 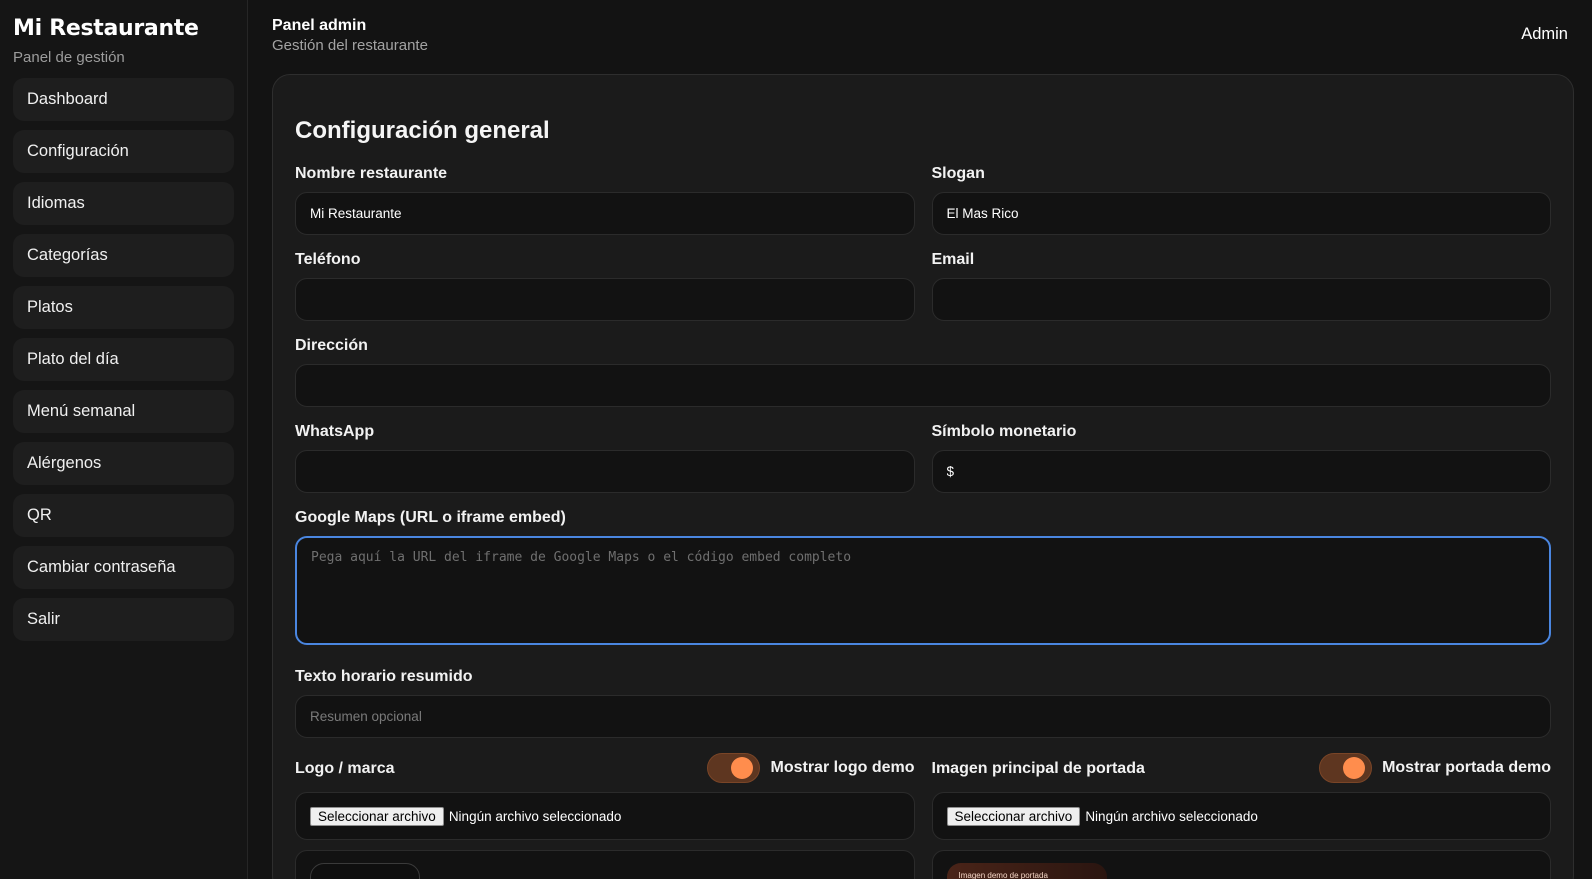 What do you see at coordinates (1004, 431) in the screenshot?
I see `simbolo-label: Símbolo monetario` at bounding box center [1004, 431].